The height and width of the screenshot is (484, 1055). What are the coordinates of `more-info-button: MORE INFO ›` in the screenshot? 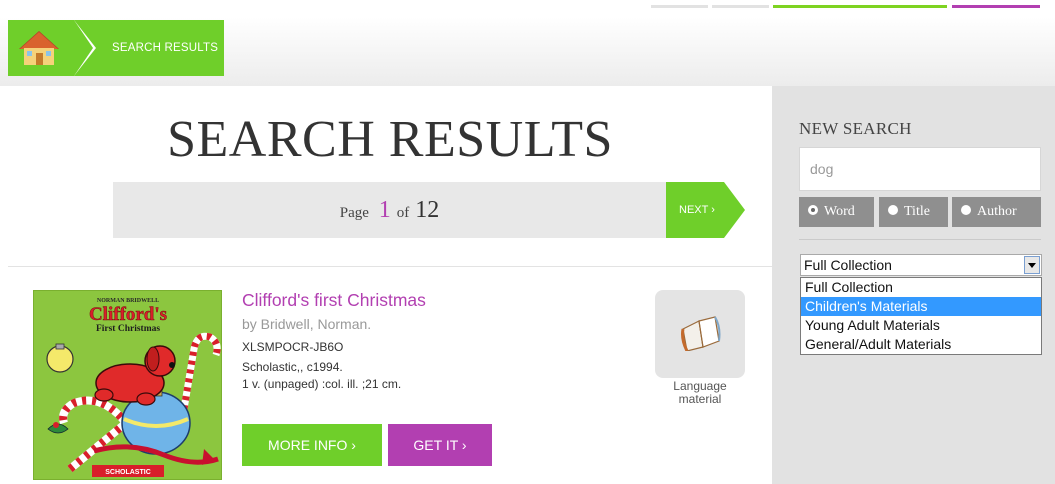 It's located at (312, 445).